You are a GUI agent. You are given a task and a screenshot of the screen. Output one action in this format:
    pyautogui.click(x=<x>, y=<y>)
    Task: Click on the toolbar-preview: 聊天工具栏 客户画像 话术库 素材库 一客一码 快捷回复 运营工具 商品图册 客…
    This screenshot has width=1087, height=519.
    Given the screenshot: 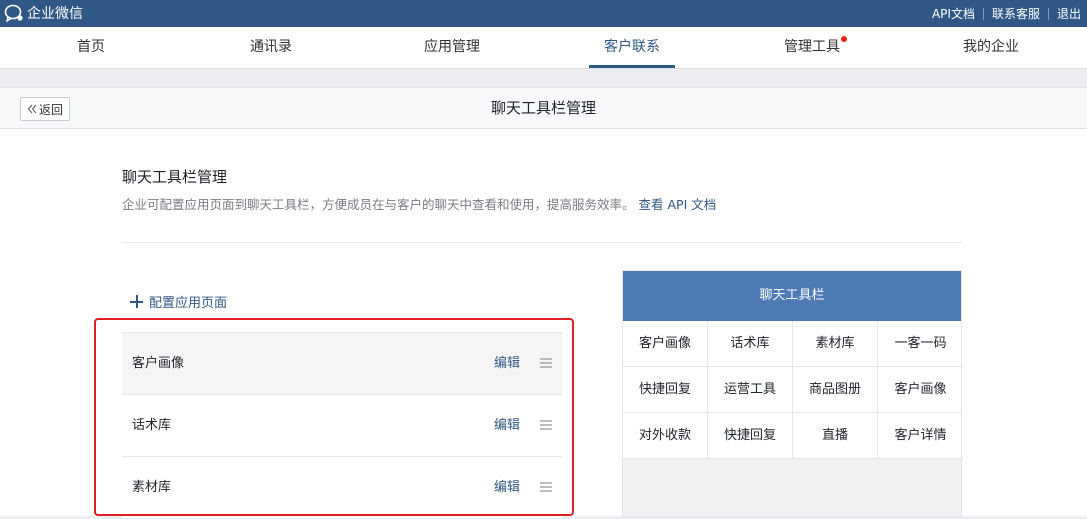 What is the action you would take?
    pyautogui.click(x=792, y=393)
    